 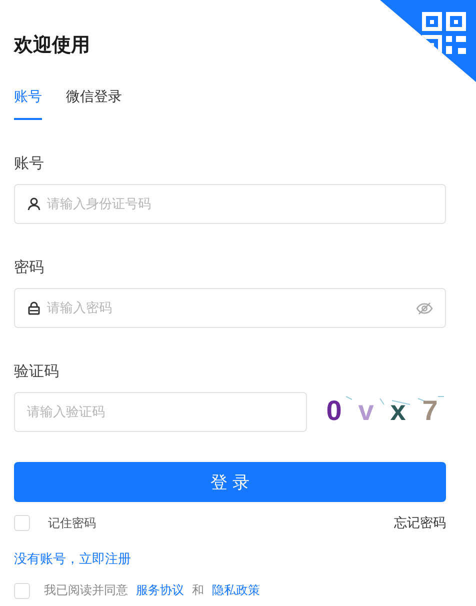 What do you see at coordinates (366, 411) in the screenshot?
I see `captcha-character: v` at bounding box center [366, 411].